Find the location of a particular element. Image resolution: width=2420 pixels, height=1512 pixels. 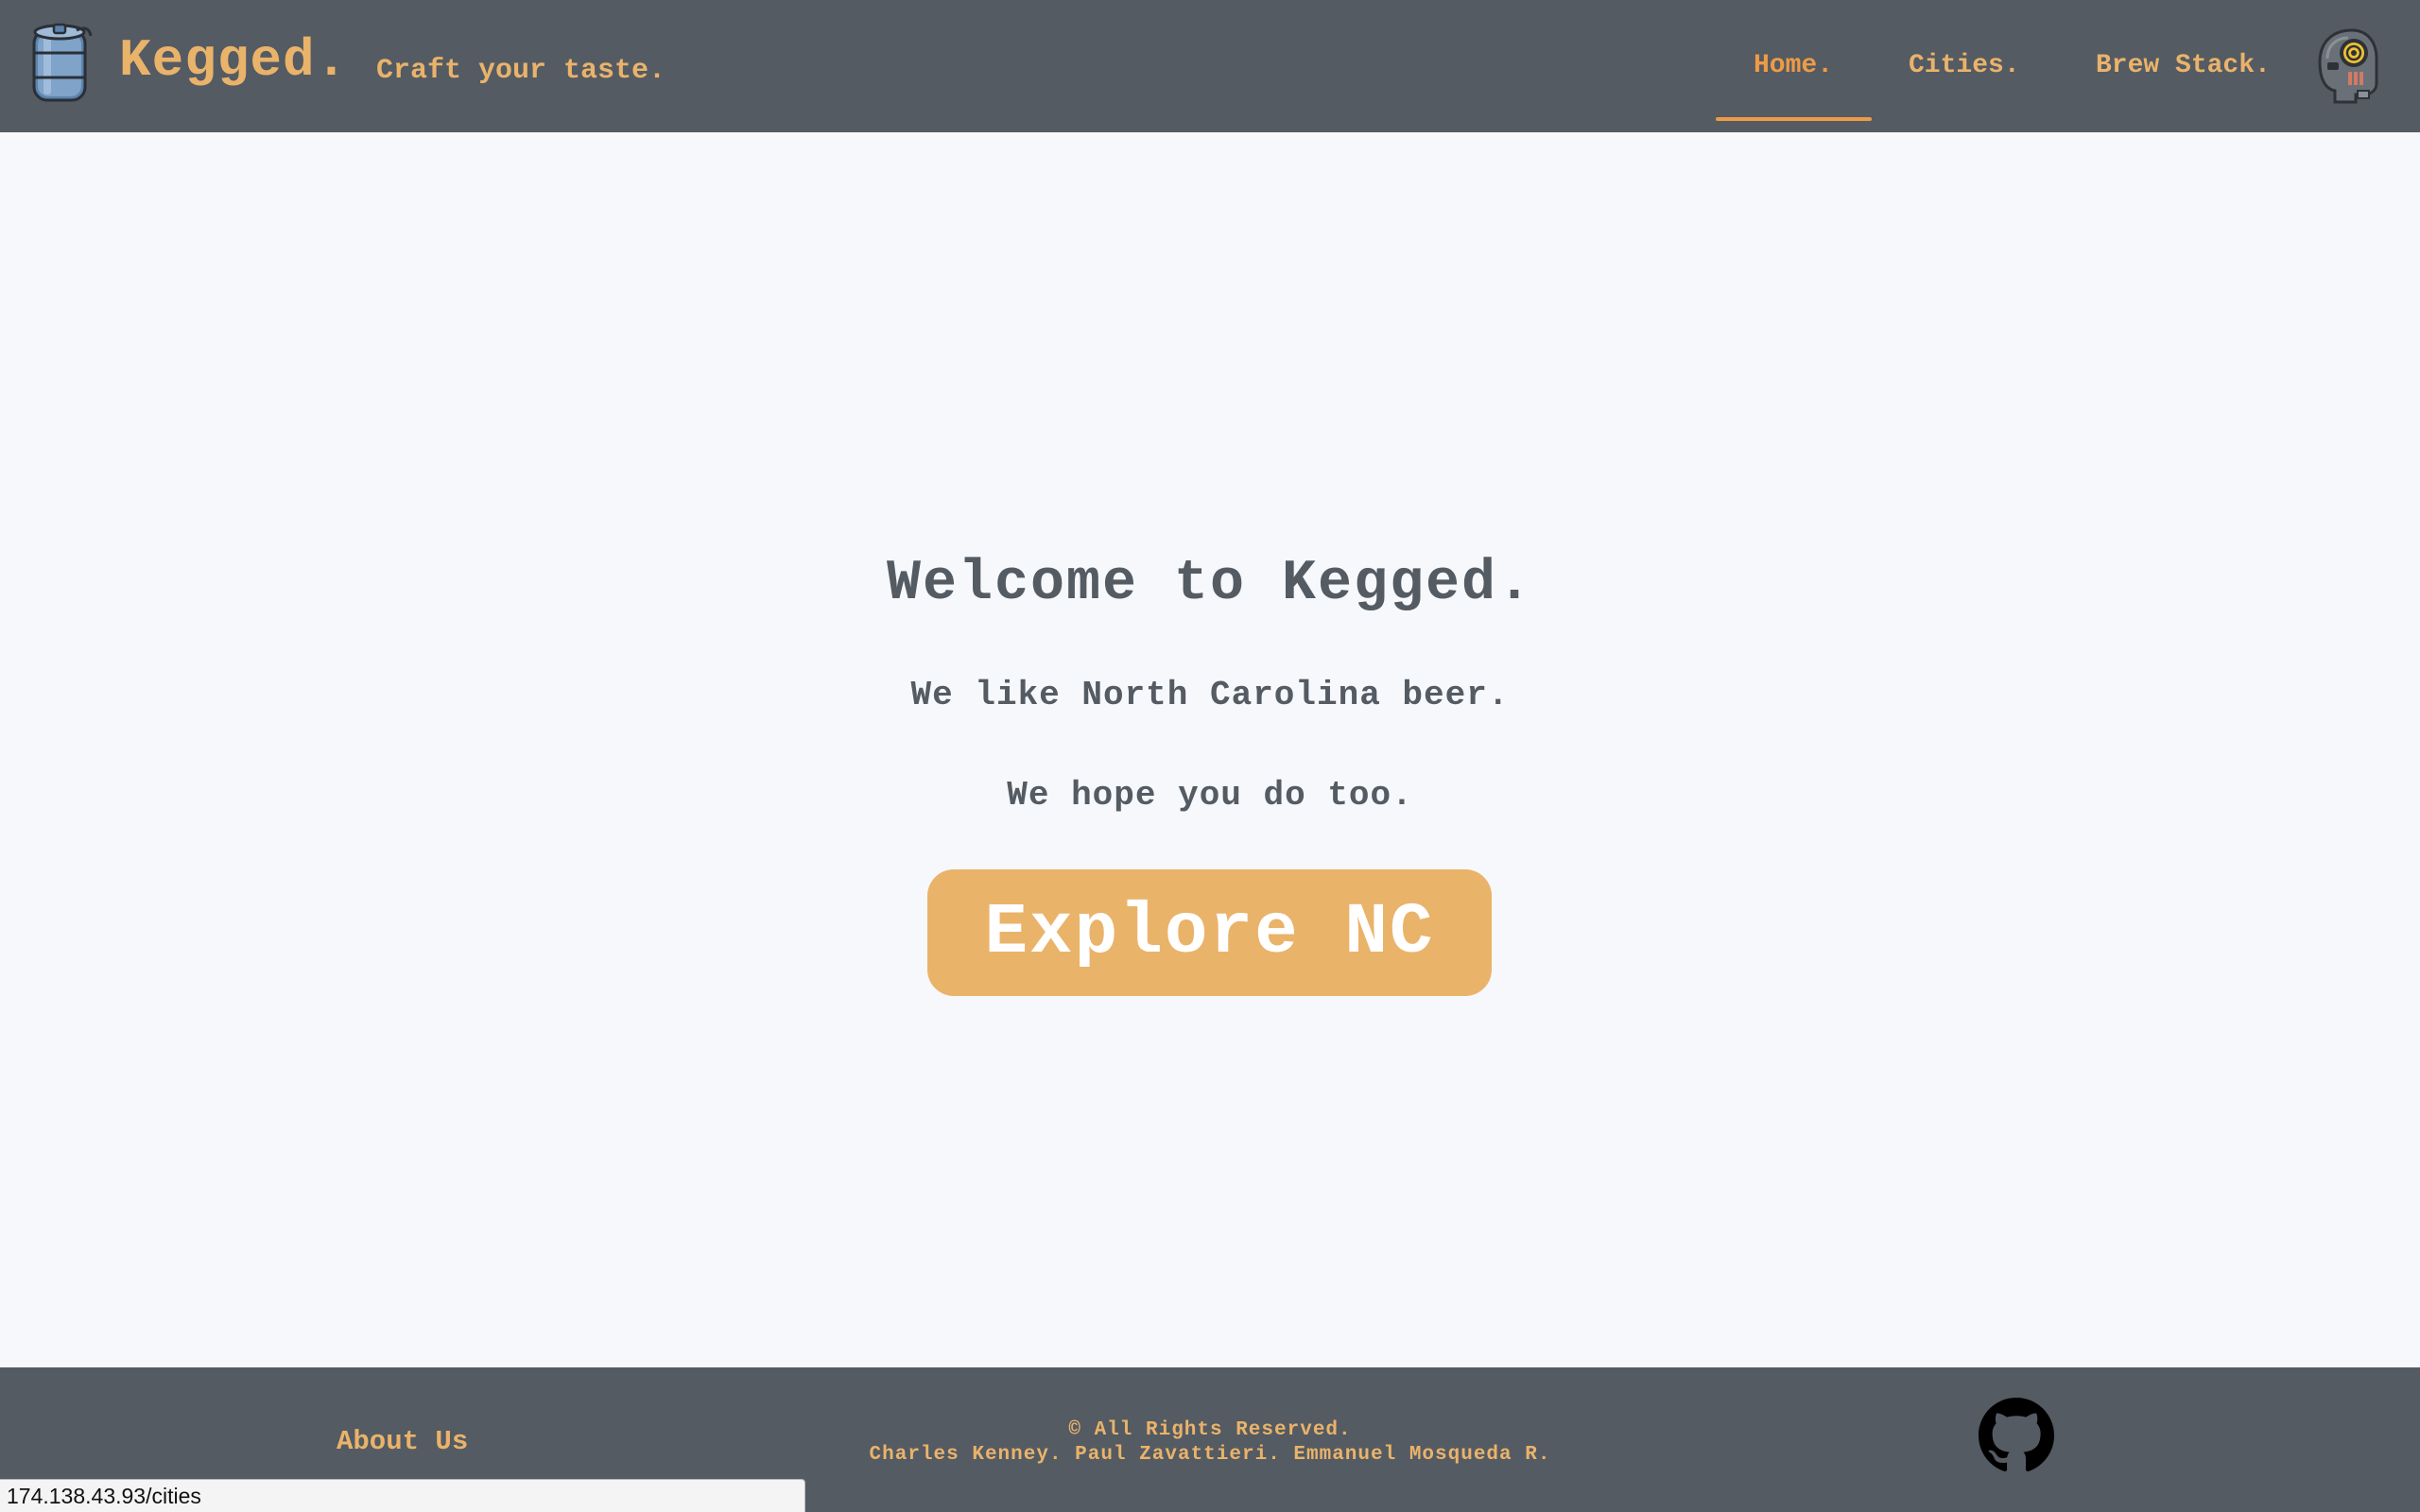

nav-cities-link: Cities. is located at coordinates (1964, 66).